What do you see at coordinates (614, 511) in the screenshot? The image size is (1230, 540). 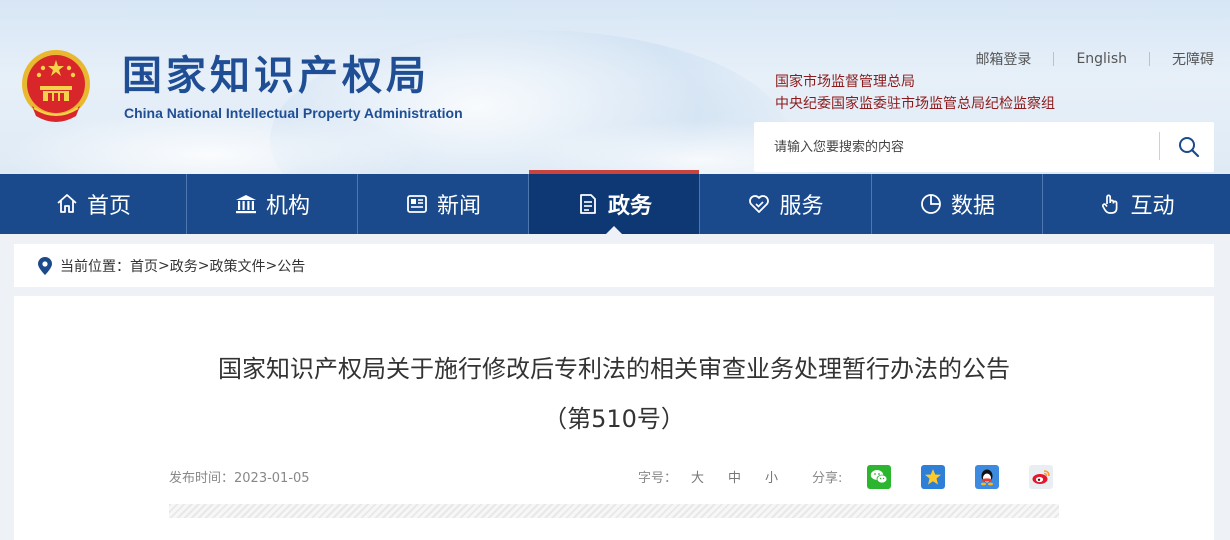 I see `header-separator` at bounding box center [614, 511].